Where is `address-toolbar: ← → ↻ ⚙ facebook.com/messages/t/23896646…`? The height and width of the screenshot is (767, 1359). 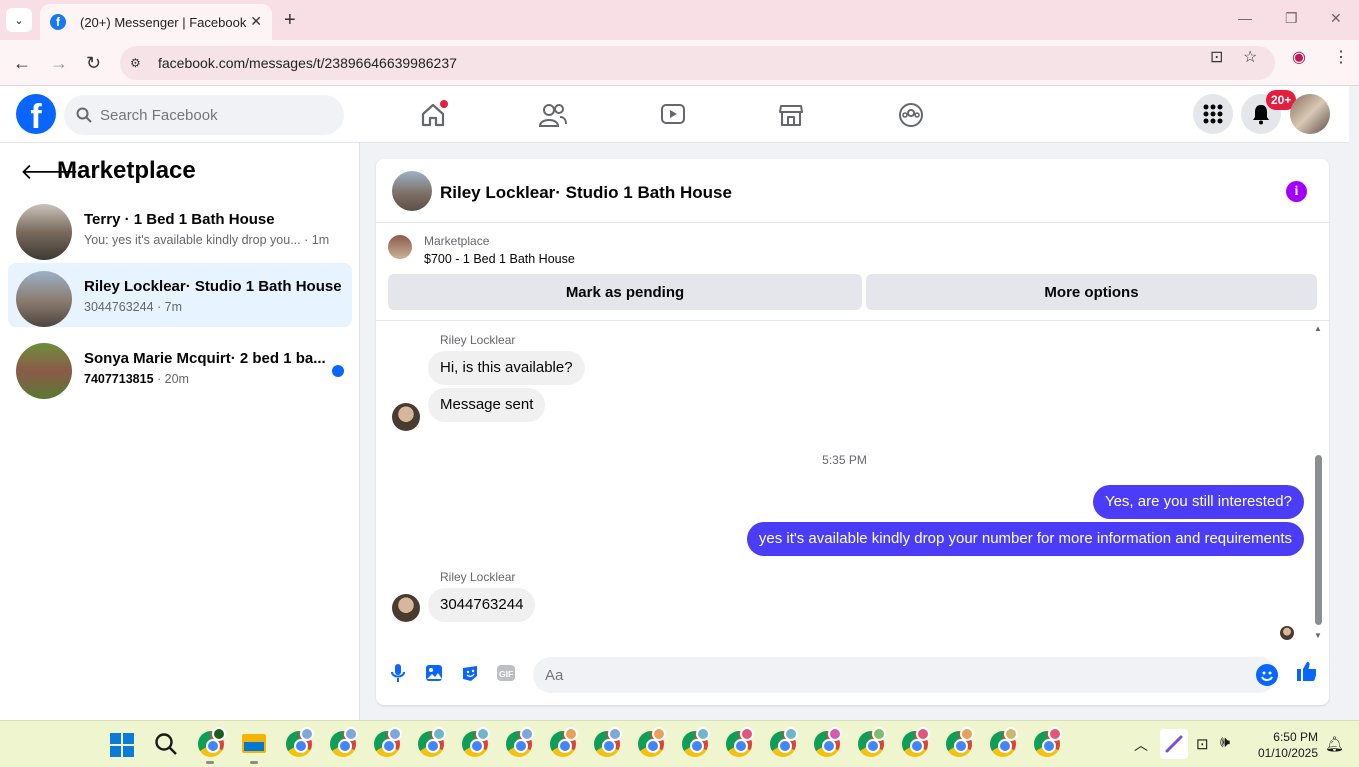 address-toolbar: ← → ↻ ⚙ facebook.com/messages/t/23896646… is located at coordinates (679, 63).